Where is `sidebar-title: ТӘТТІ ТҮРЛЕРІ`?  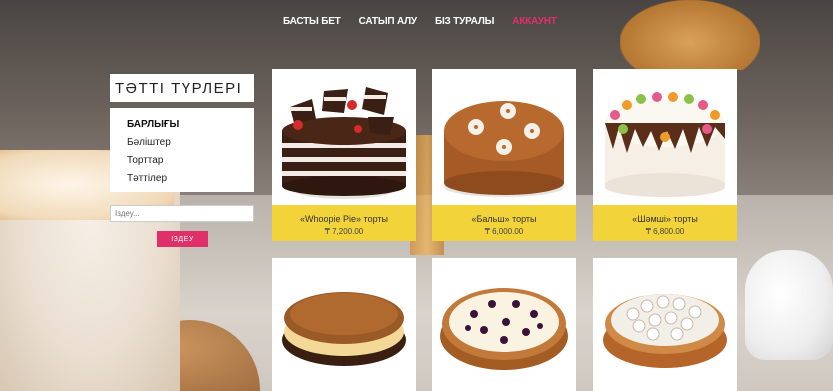
sidebar-title: ТӘТТІ ТҮРЛЕРІ is located at coordinates (182, 88).